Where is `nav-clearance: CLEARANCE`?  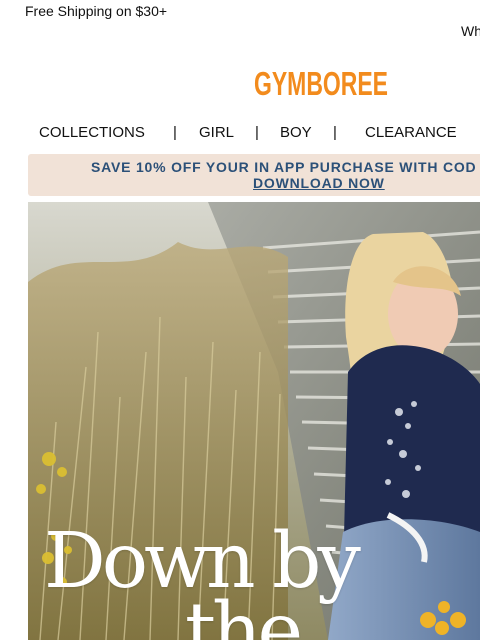 nav-clearance: CLEARANCE is located at coordinates (411, 133).